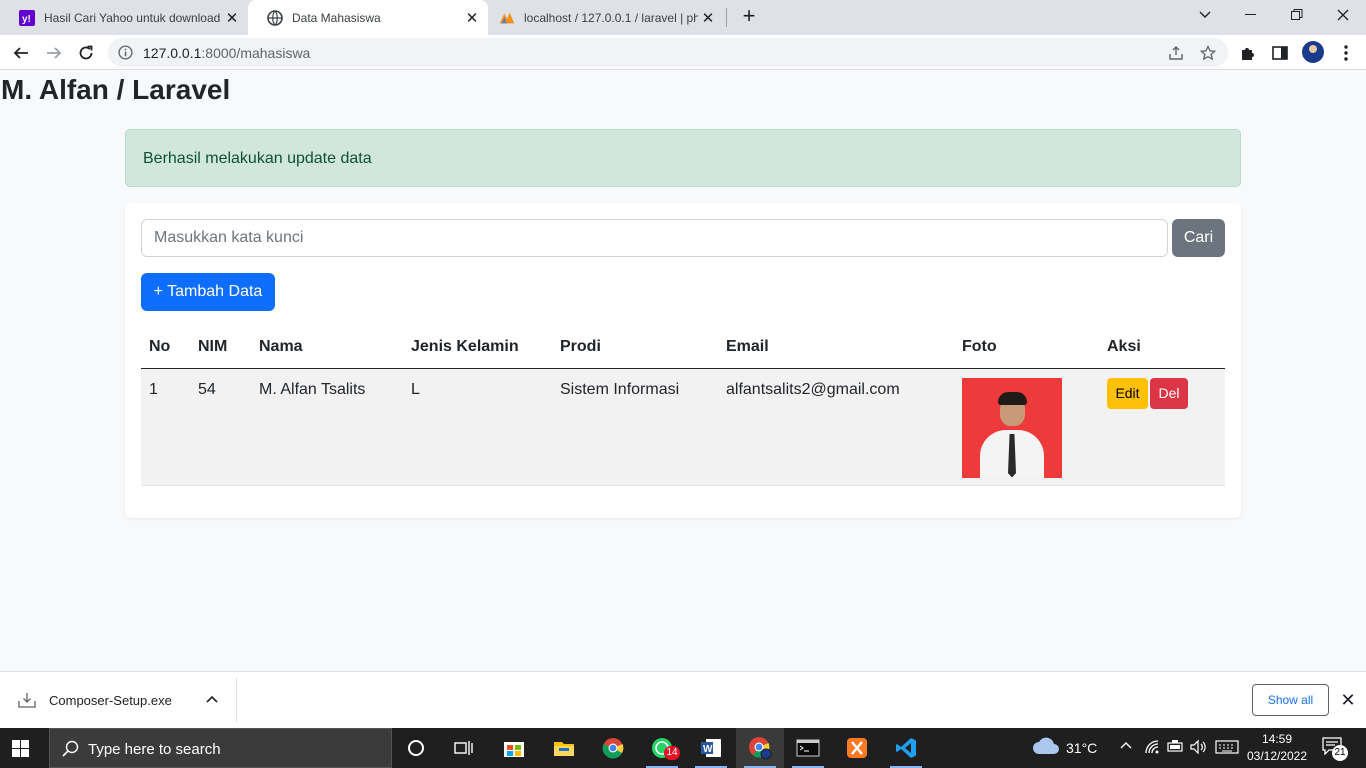 Image resolution: width=1366 pixels, height=768 pixels. What do you see at coordinates (654, 238) in the screenshot?
I see `search-input` at bounding box center [654, 238].